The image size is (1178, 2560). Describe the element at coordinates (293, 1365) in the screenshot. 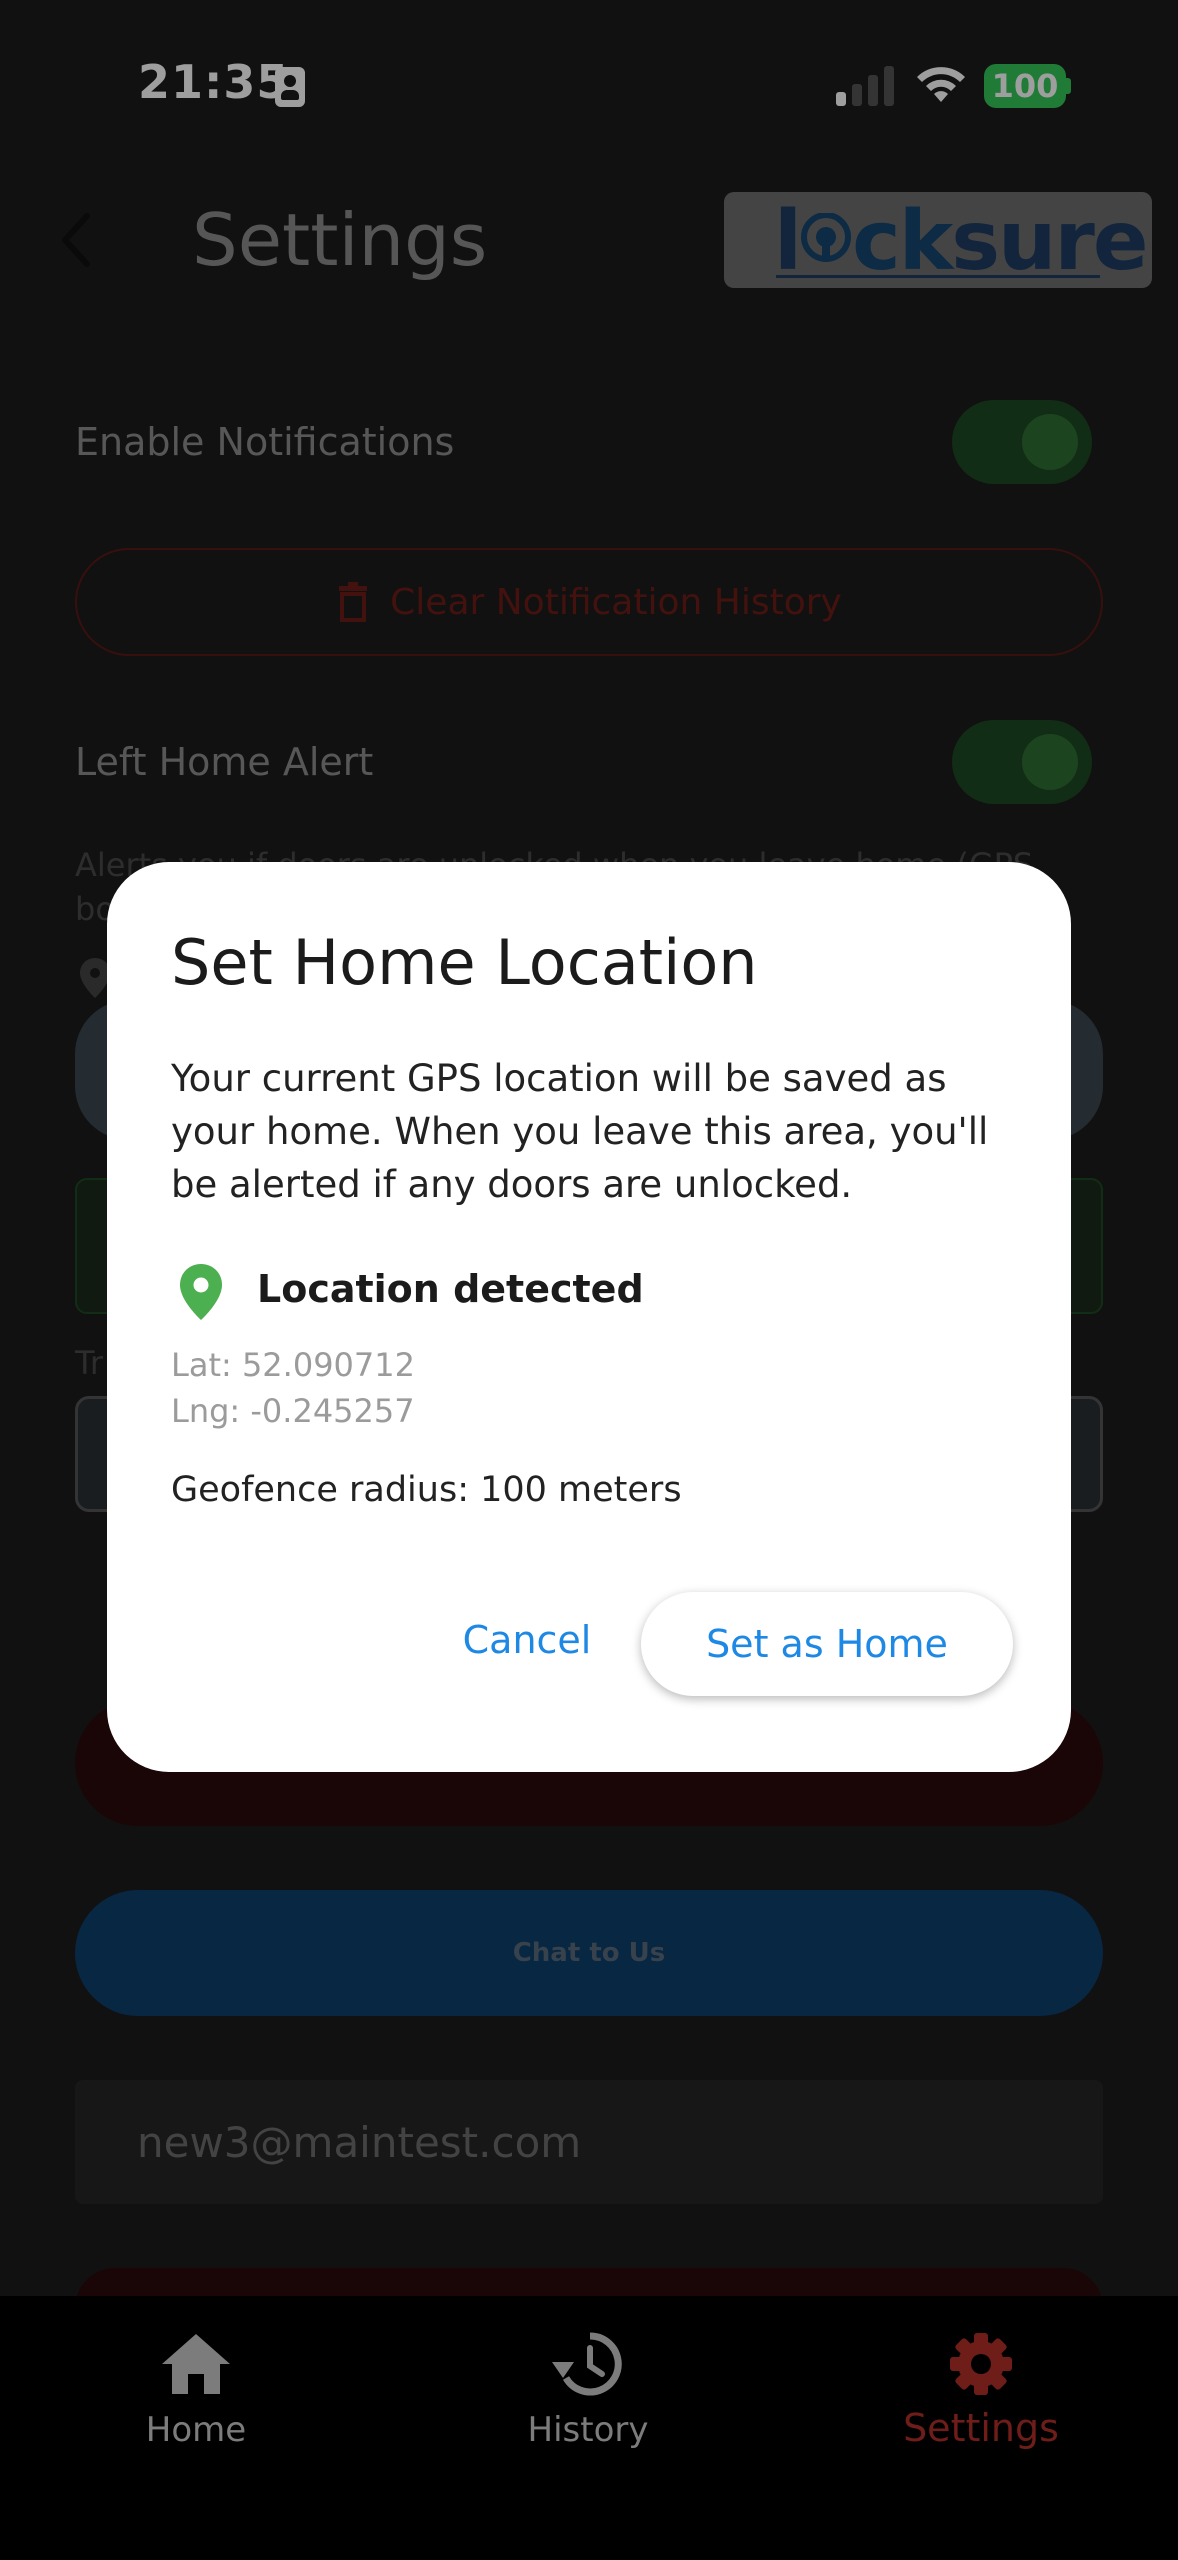

I see `latitude-value: Lat: 52.090712` at that location.